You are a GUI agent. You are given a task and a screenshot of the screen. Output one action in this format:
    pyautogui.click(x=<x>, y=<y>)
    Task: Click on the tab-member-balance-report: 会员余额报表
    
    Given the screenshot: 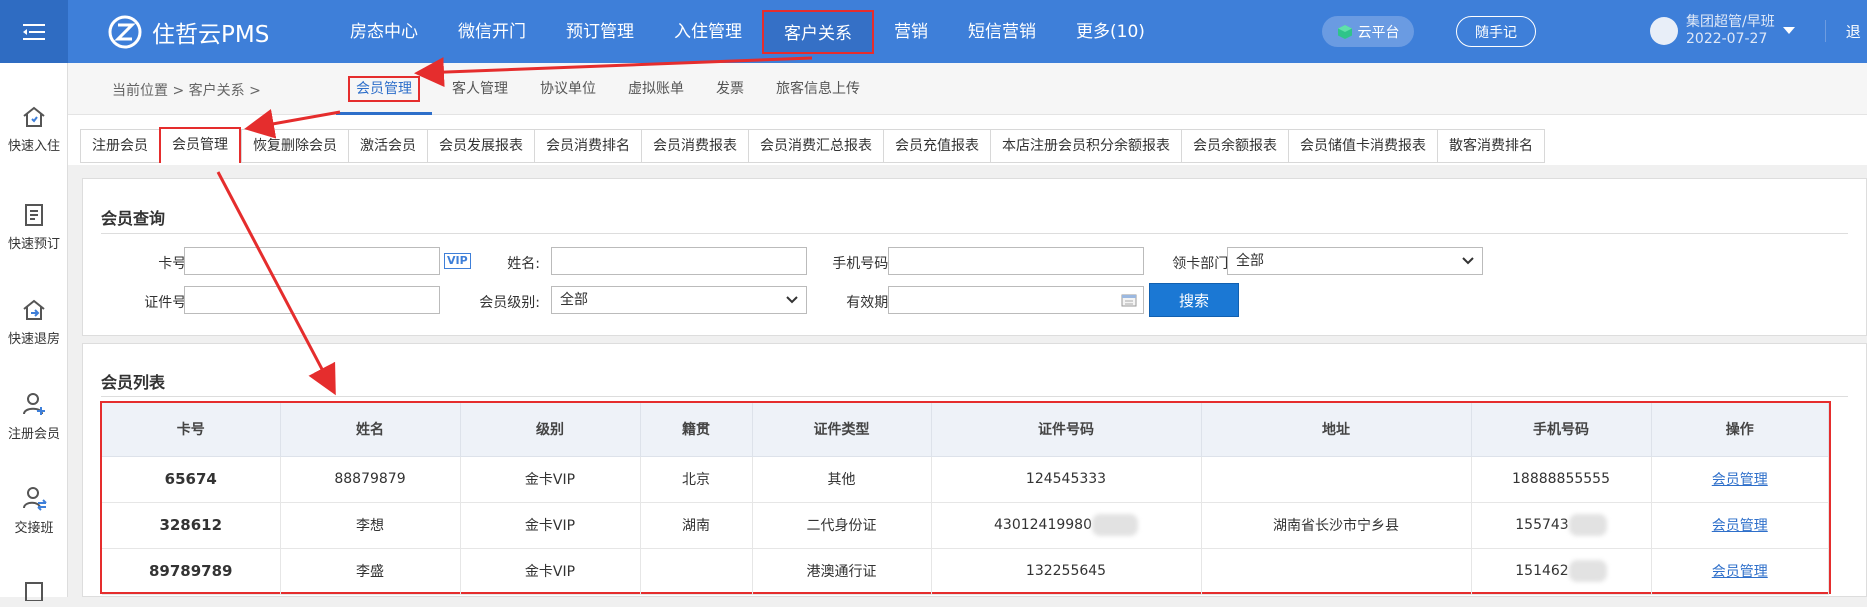 What is the action you would take?
    pyautogui.click(x=1234, y=146)
    